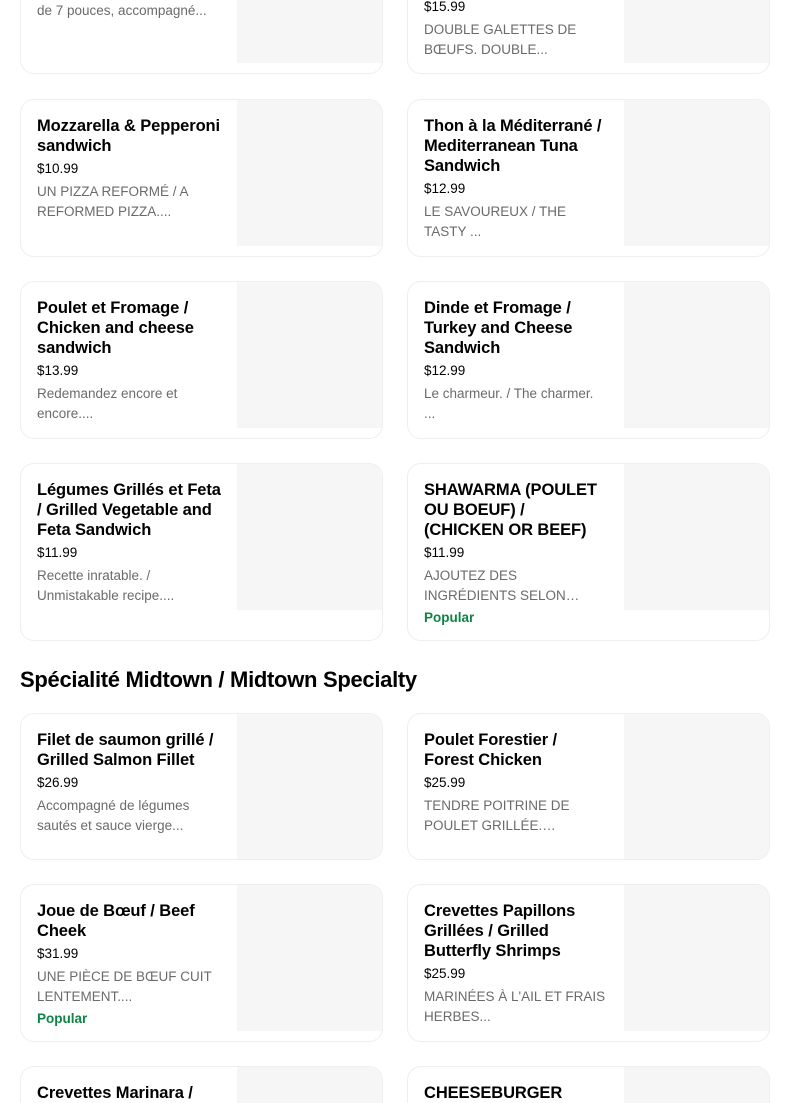 The image size is (804, 1103). What do you see at coordinates (129, 136) in the screenshot?
I see `item-name: Mozzarella & Pepperoni sandwich` at bounding box center [129, 136].